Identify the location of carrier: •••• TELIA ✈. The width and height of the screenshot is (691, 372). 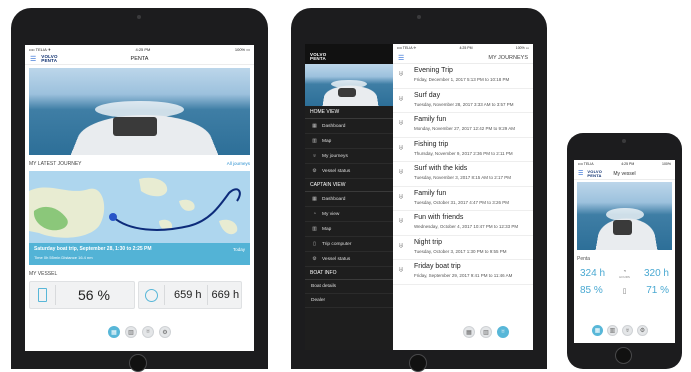
(40, 49).